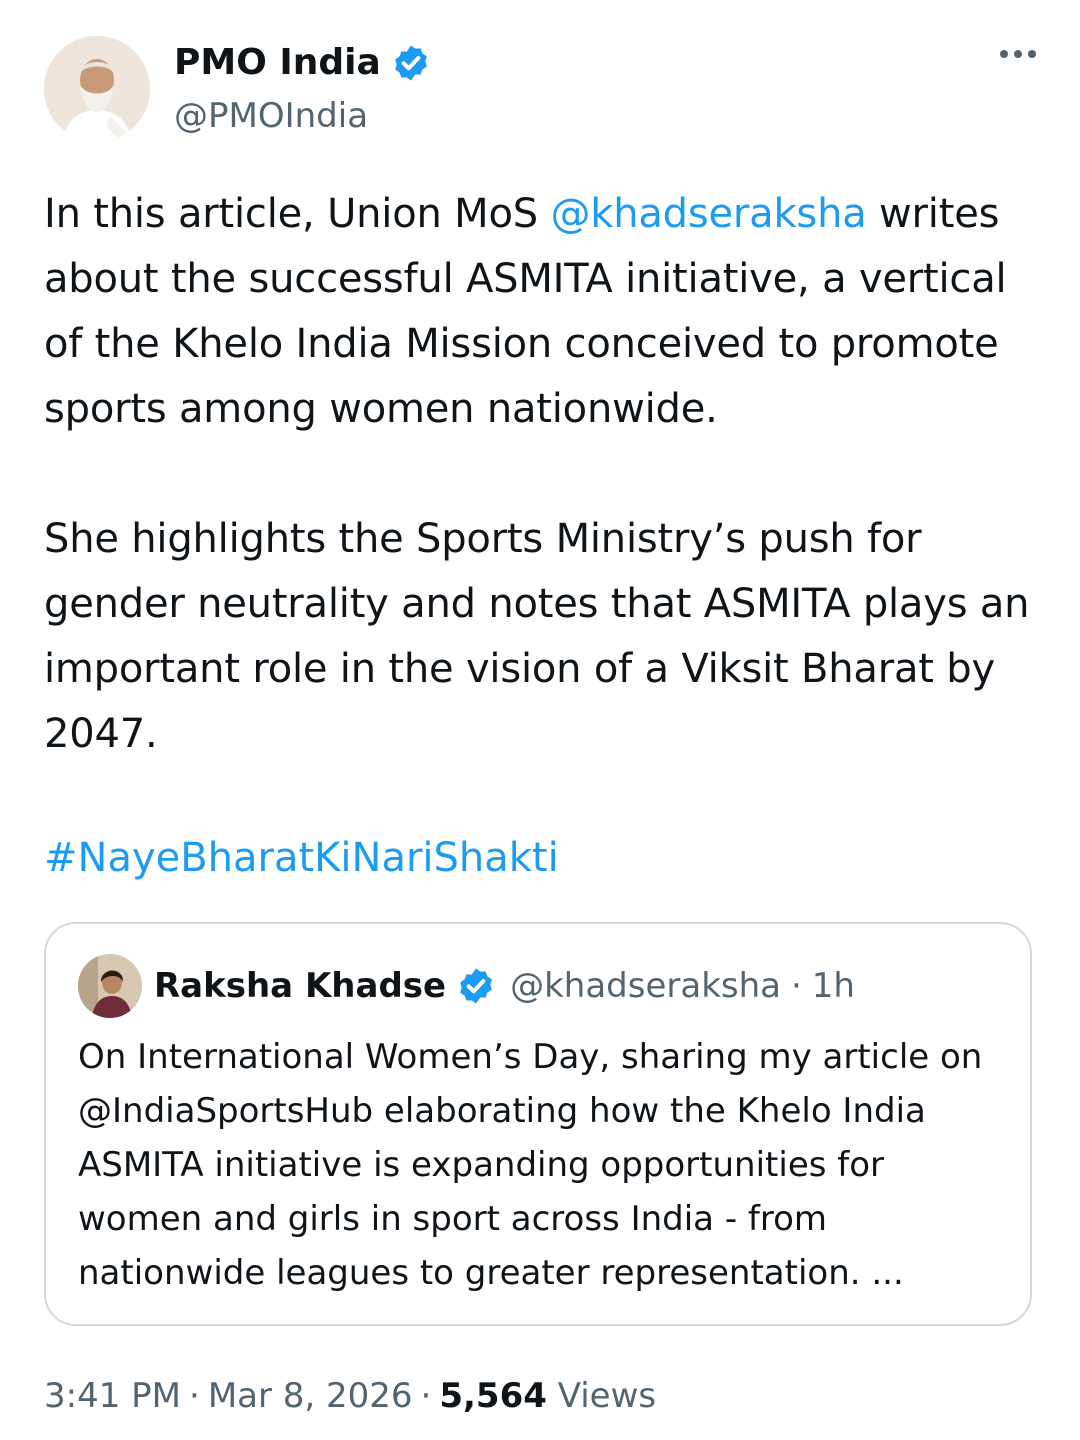  What do you see at coordinates (277, 63) in the screenshot?
I see `author-display-name: PMO India` at bounding box center [277, 63].